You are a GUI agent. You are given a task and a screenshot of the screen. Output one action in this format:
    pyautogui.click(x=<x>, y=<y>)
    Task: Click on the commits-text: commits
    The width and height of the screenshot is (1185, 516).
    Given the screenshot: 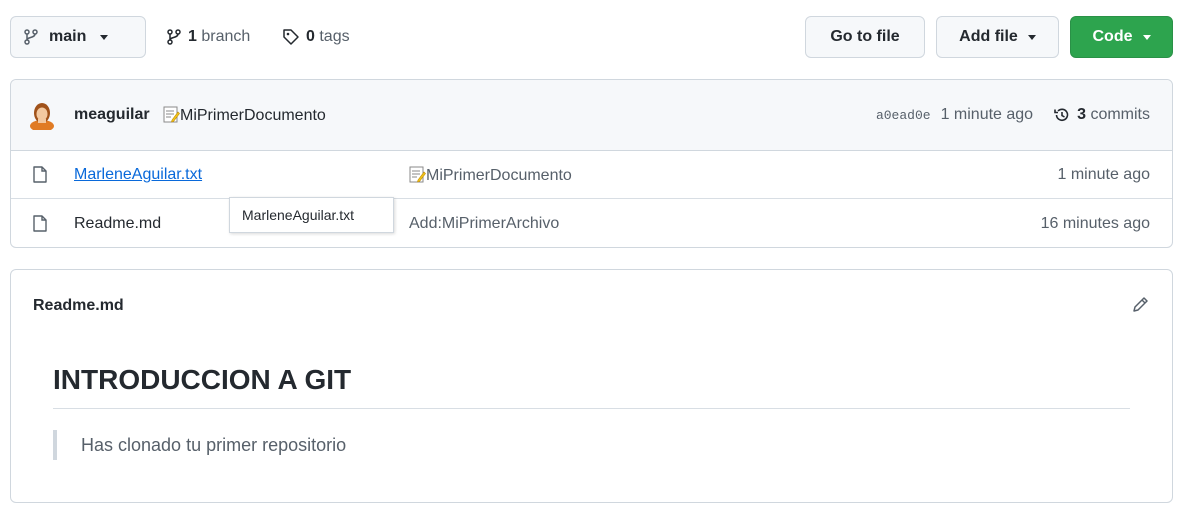 What is the action you would take?
    pyautogui.click(x=1120, y=114)
    